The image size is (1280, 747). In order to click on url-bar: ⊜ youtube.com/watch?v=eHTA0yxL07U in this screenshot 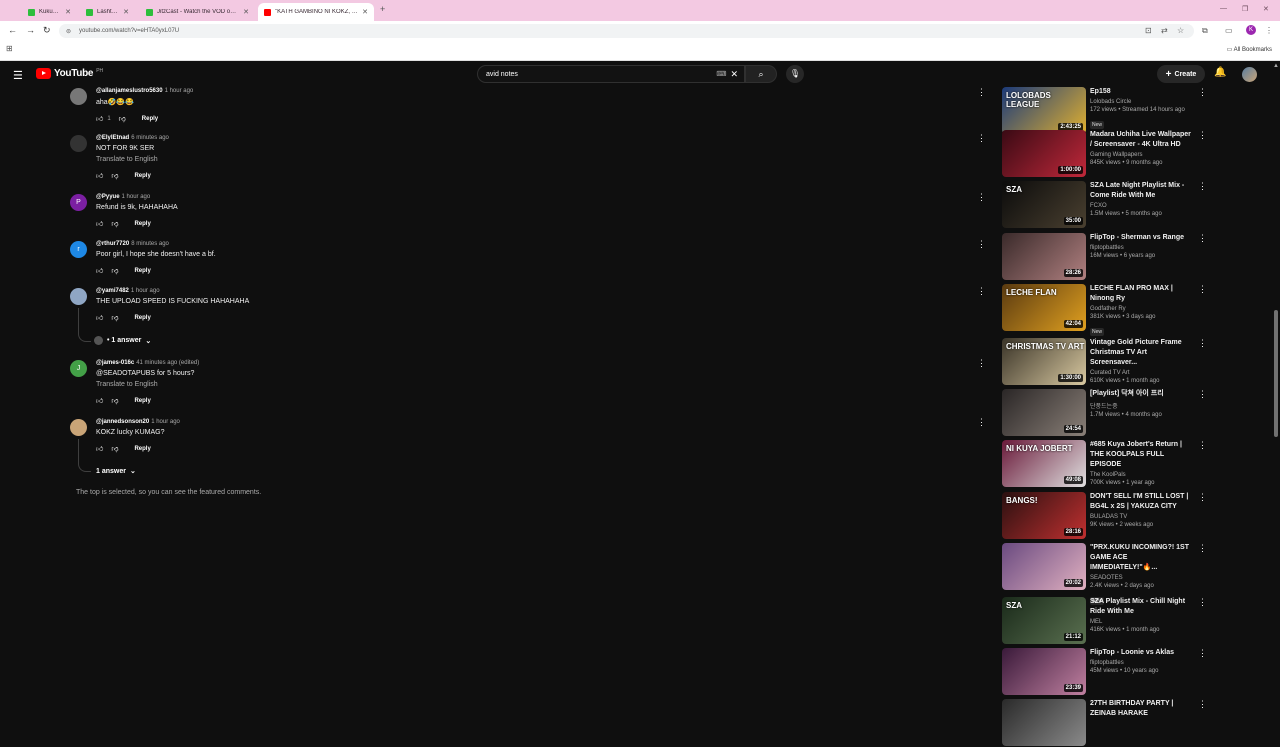, I will do `click(626, 31)`.